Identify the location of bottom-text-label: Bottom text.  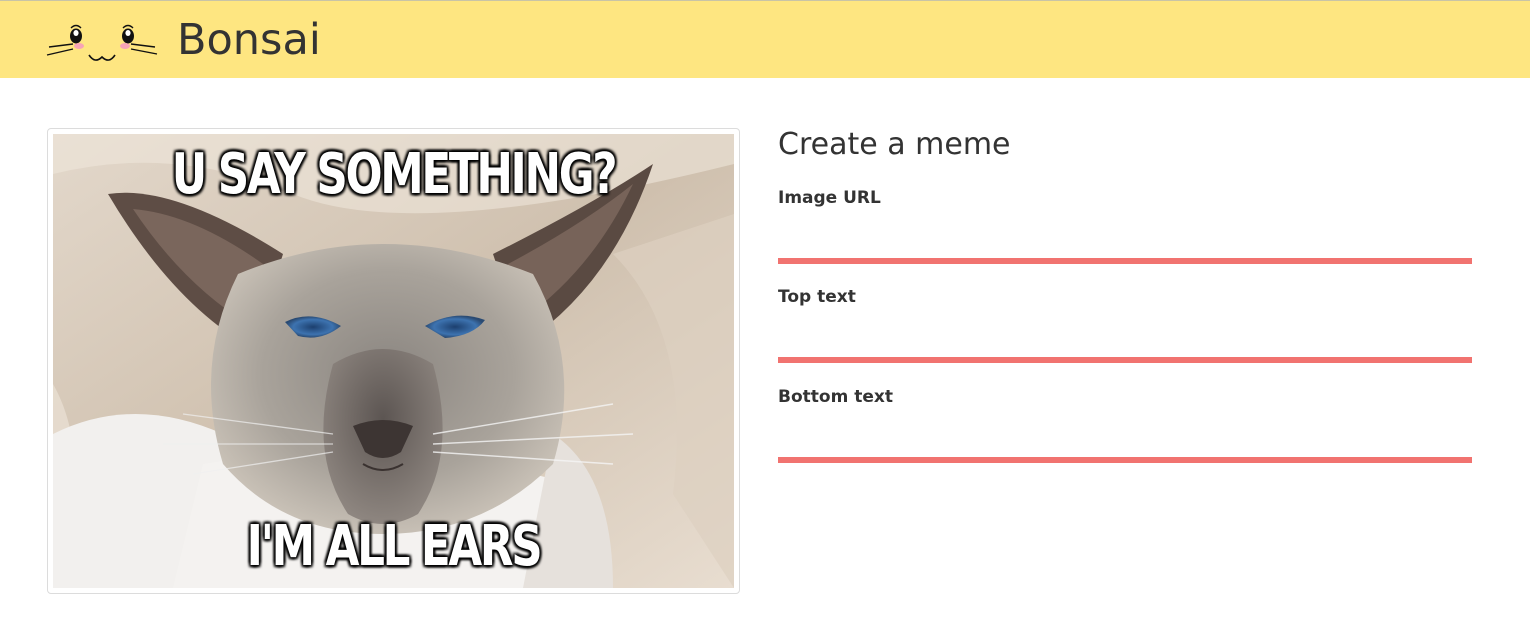
(835, 397).